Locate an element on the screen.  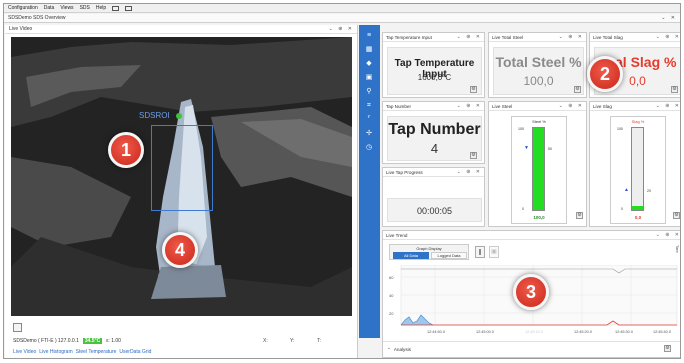
live-steel-title: Live Steel is located at coordinates (502, 106).